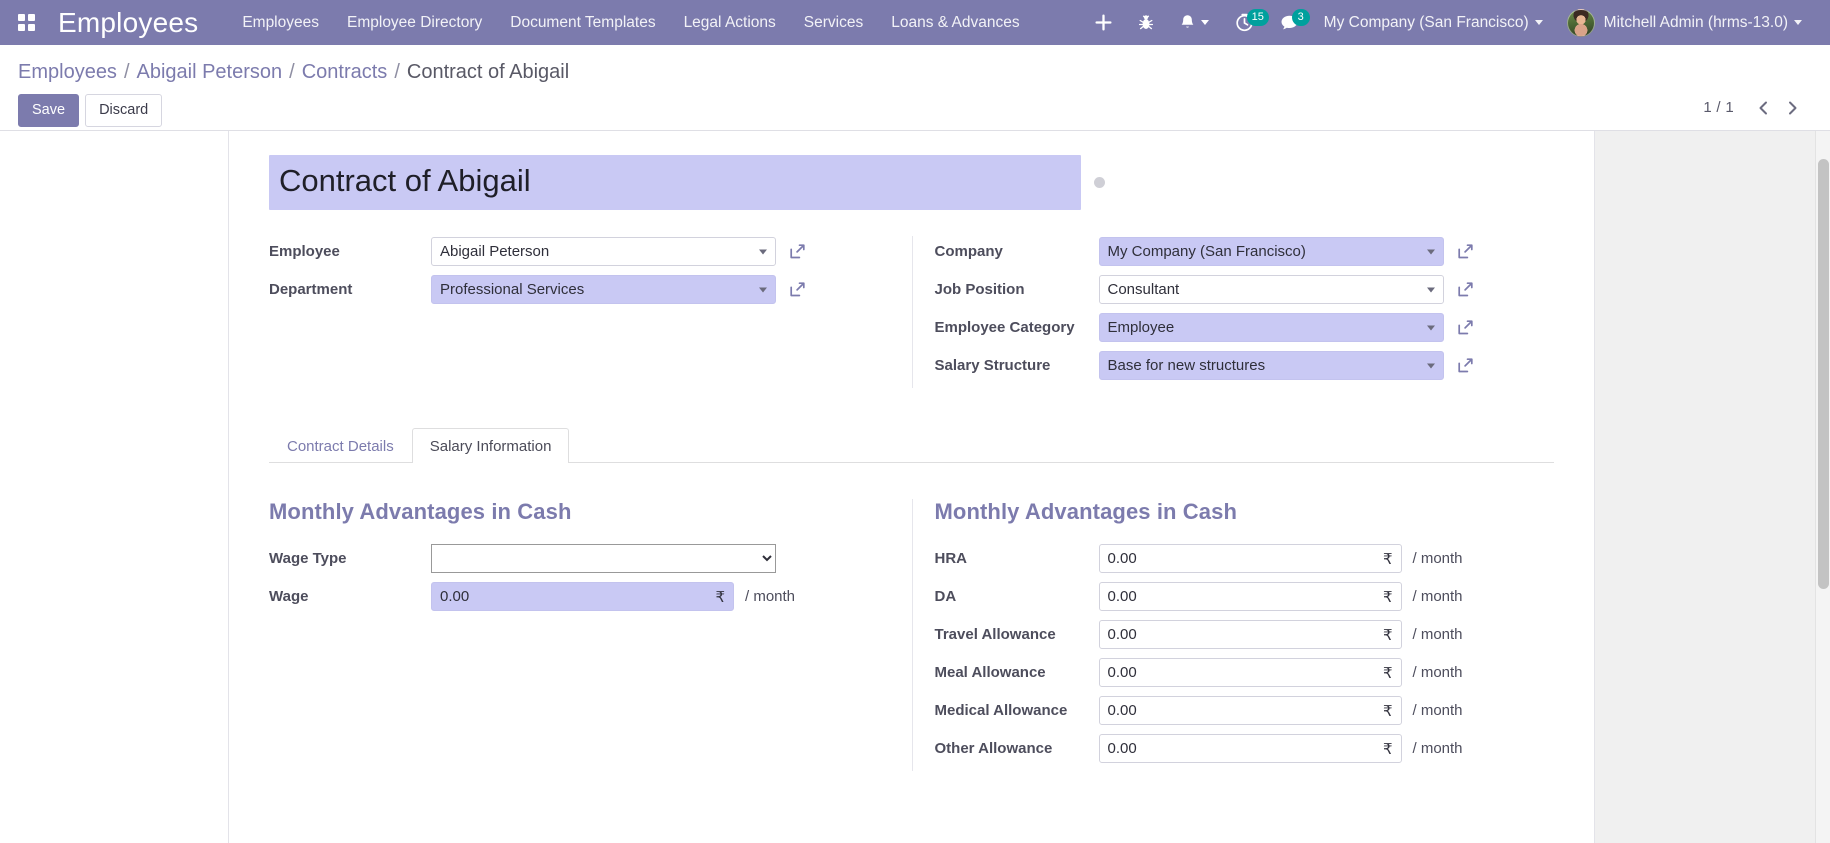  I want to click on company-value: My Company (San Francisco), so click(1206, 252).